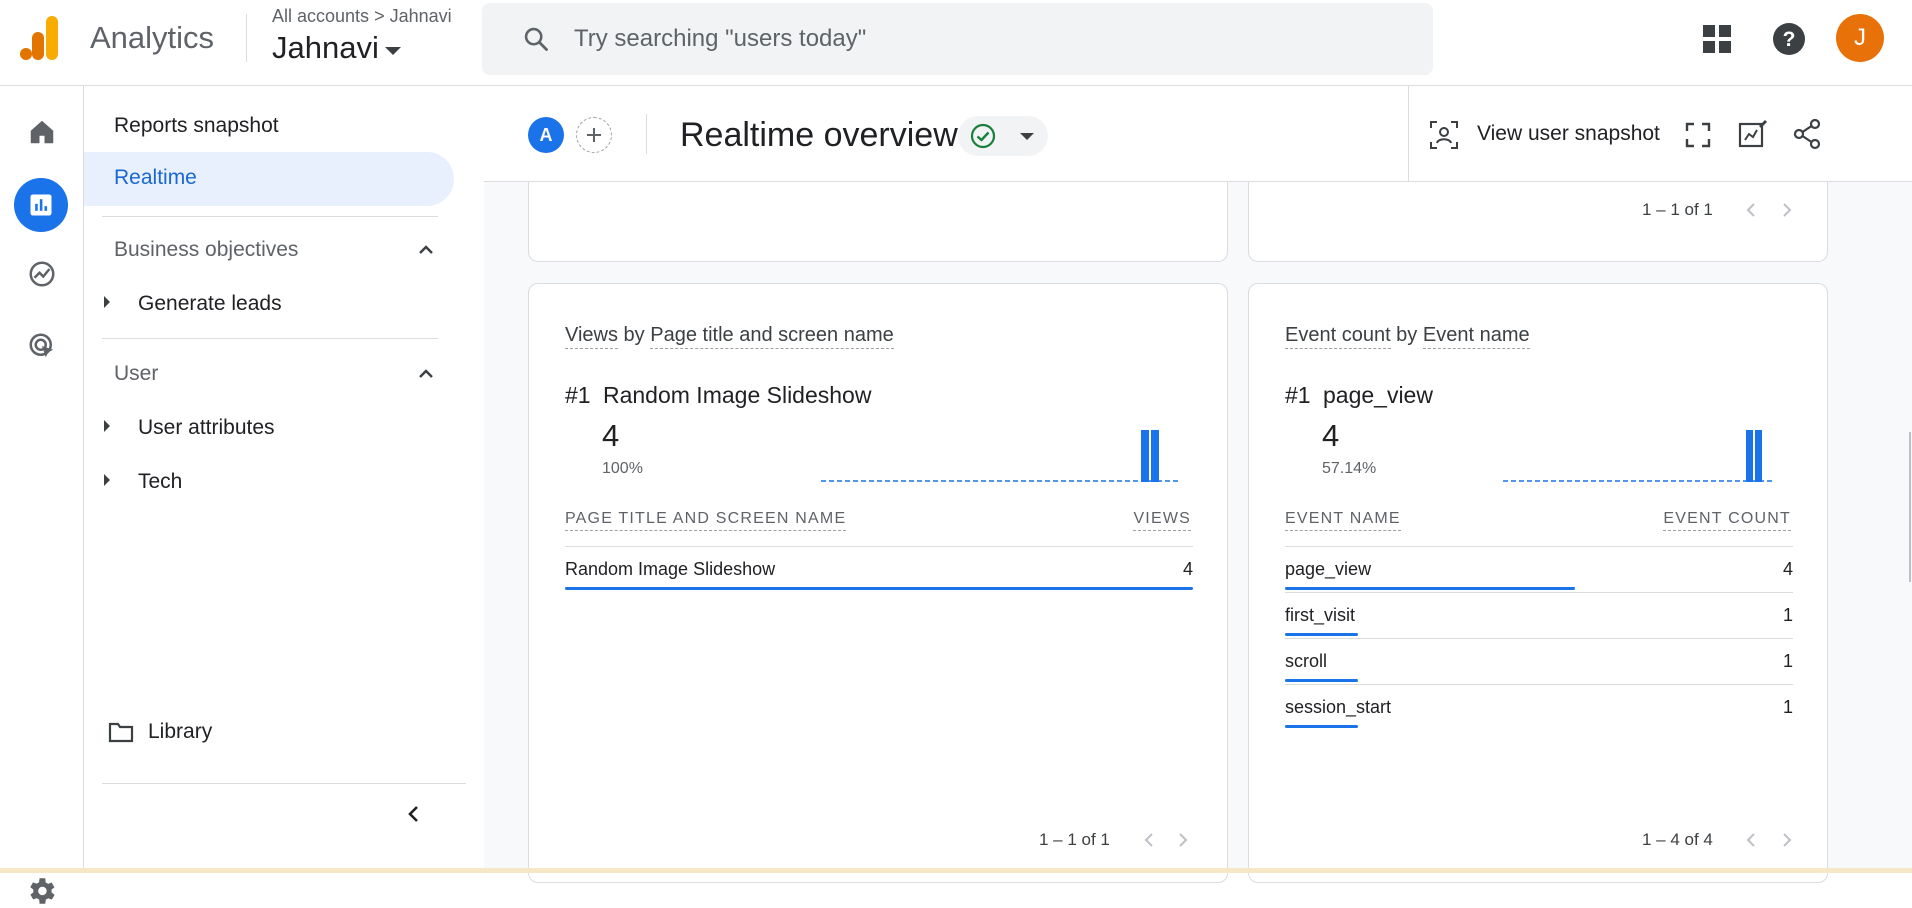  I want to click on search-icon, so click(536, 39).